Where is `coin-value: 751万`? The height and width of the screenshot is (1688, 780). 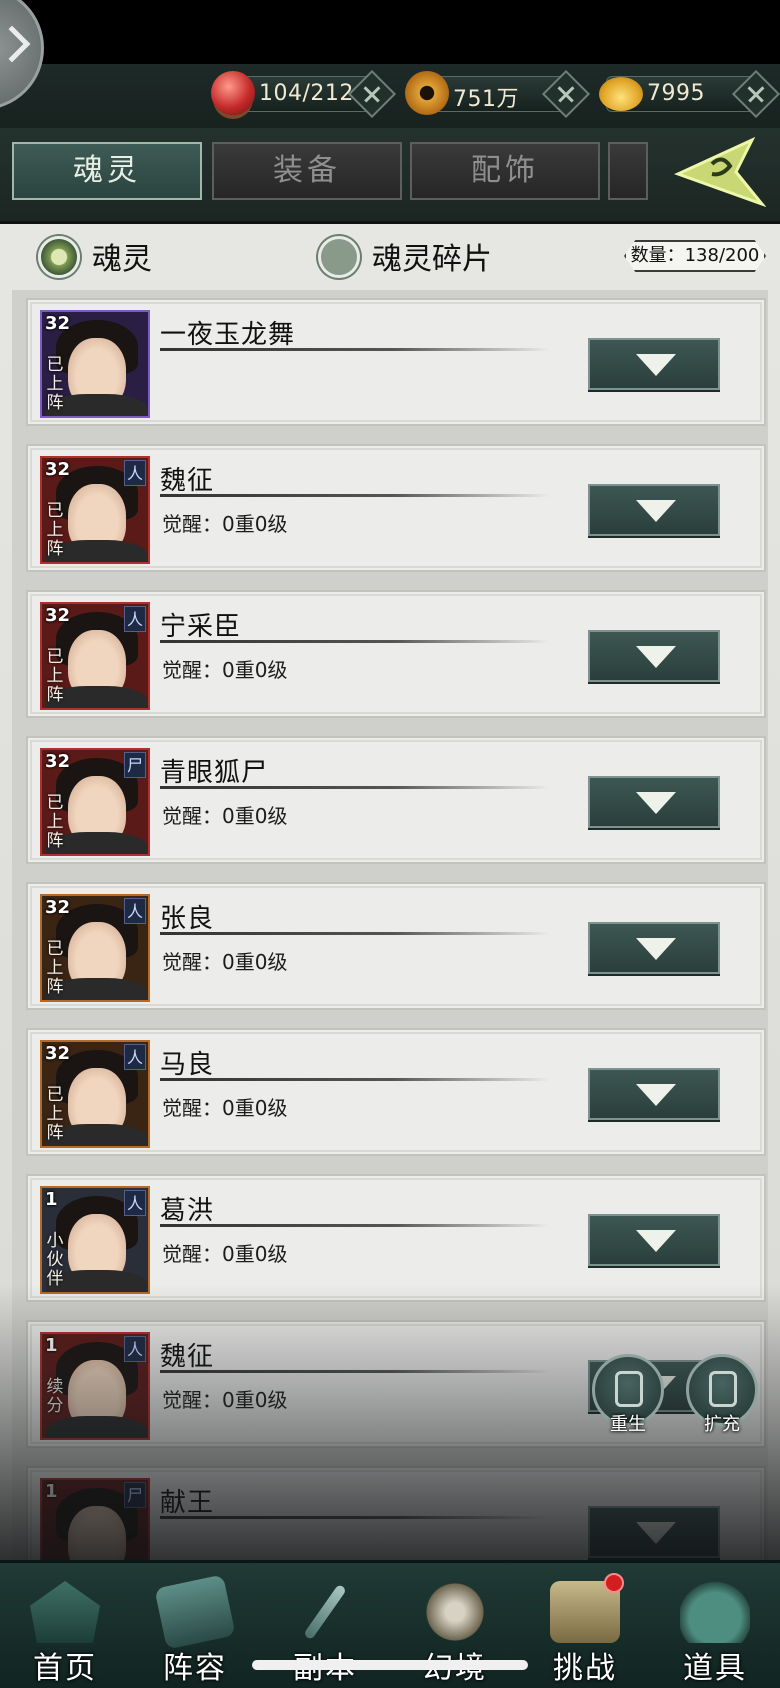
coin-value: 751万 is located at coordinates (486, 99).